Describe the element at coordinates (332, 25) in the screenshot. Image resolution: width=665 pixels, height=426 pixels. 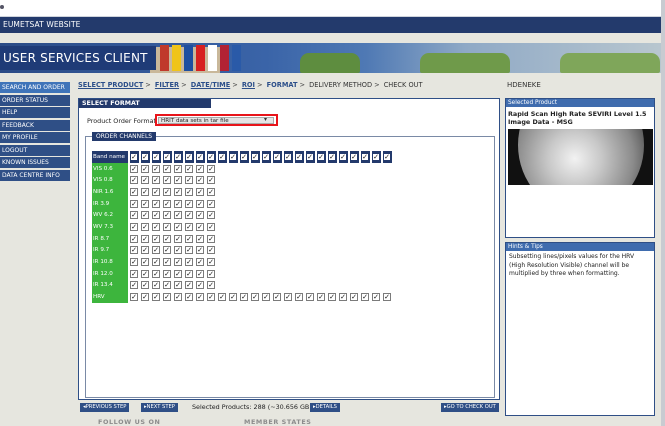
I see `site-bar: EUMETSAT WEBSITE` at that location.